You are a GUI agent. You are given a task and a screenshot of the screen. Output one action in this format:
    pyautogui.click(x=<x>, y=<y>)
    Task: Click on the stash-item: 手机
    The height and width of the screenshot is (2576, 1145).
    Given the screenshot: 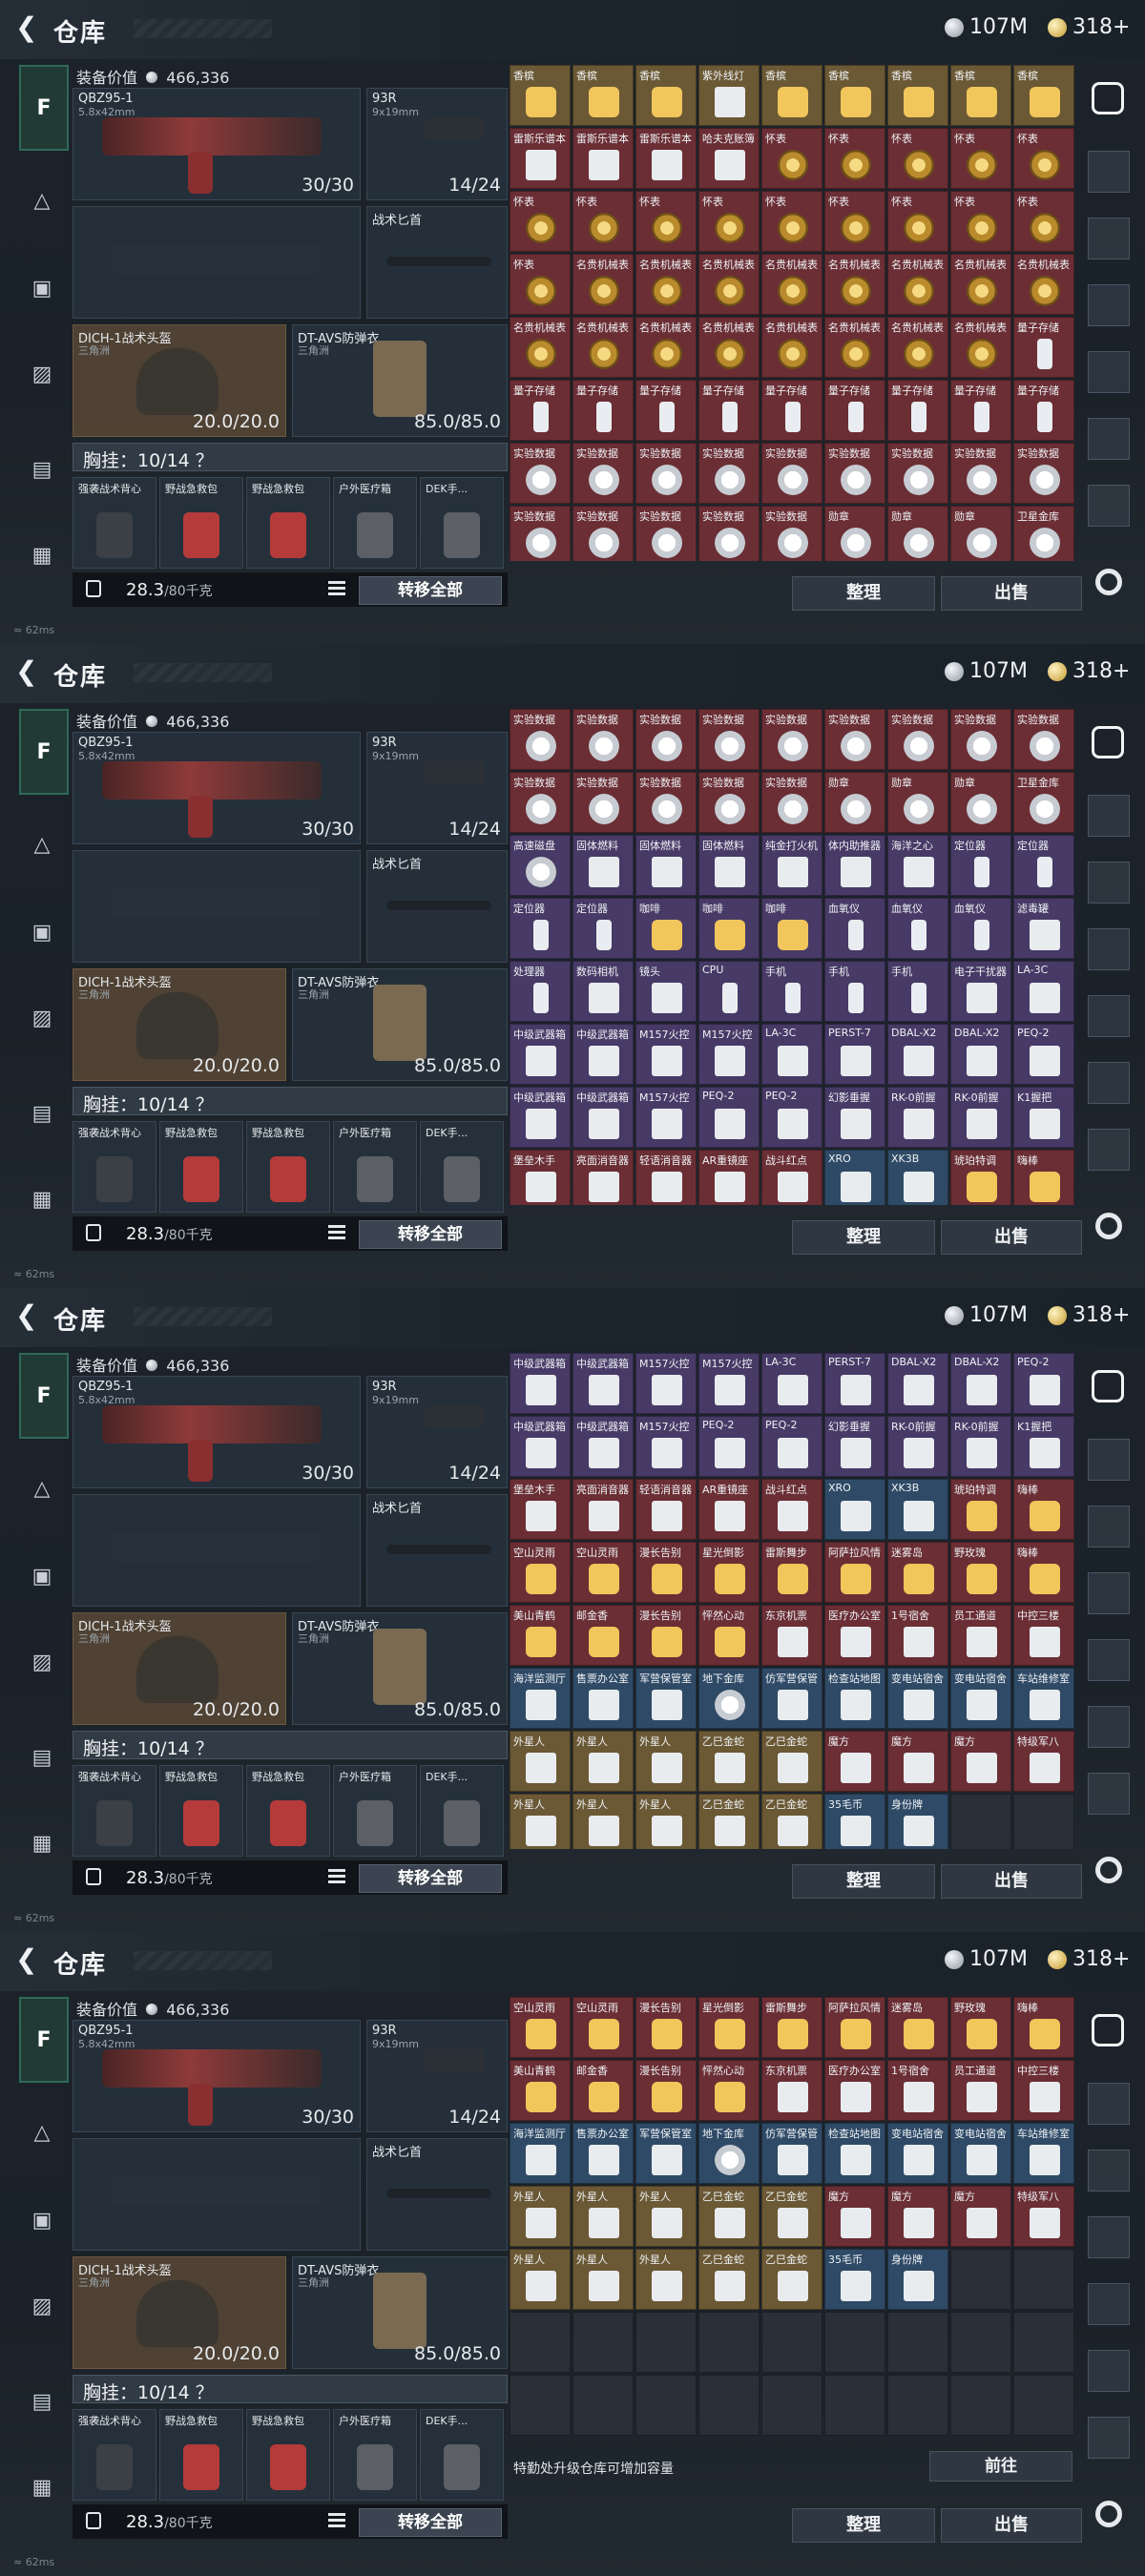 What is the action you would take?
    pyautogui.click(x=918, y=991)
    